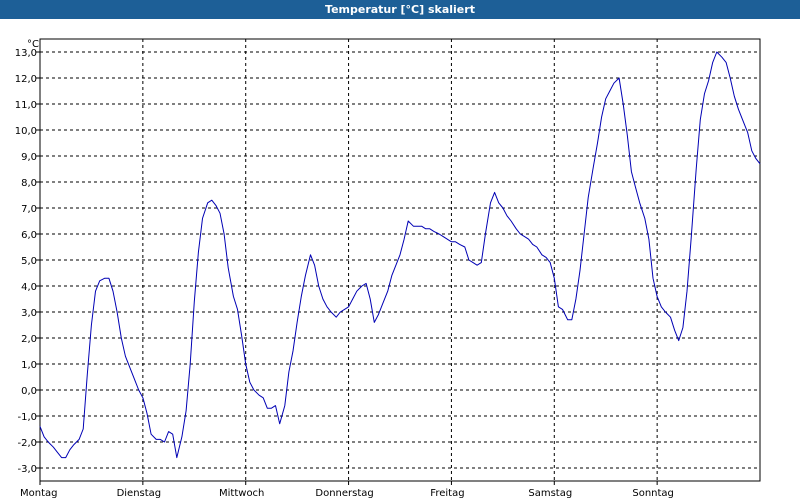 The height and width of the screenshot is (500, 800). What do you see at coordinates (29, 365) in the screenshot?
I see `y-tick-label: 1,0` at bounding box center [29, 365].